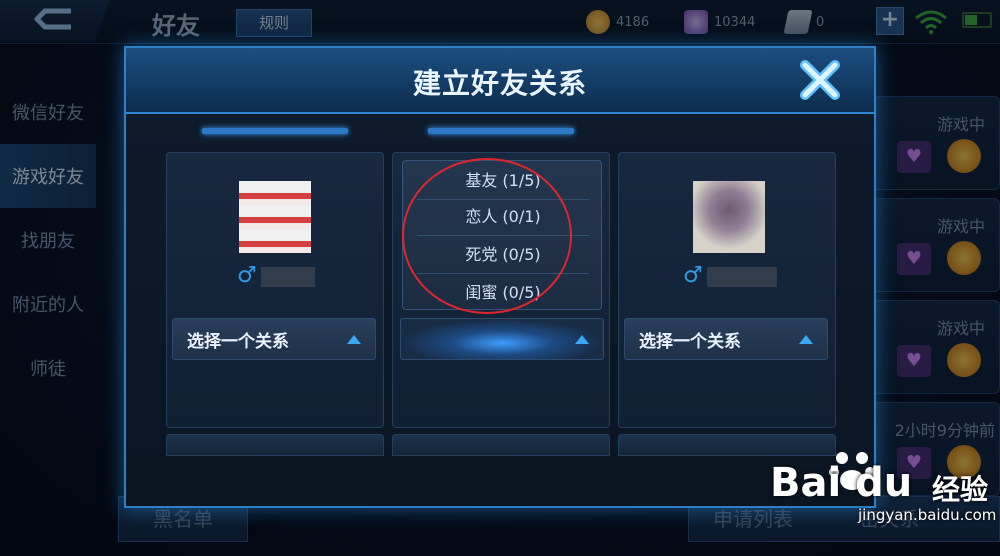  I want to click on dialog-header: 建立好友关系, so click(500, 81).